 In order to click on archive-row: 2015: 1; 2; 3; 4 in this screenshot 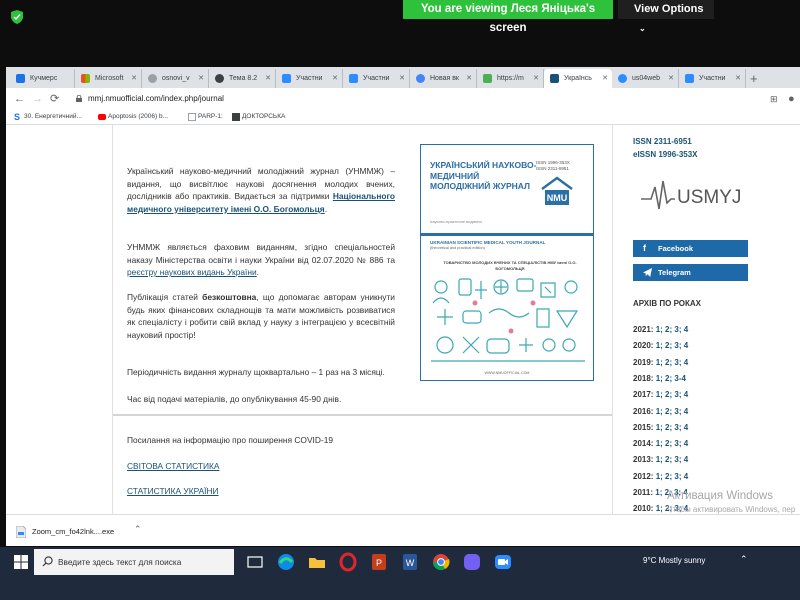, I will do `click(660, 427)`.